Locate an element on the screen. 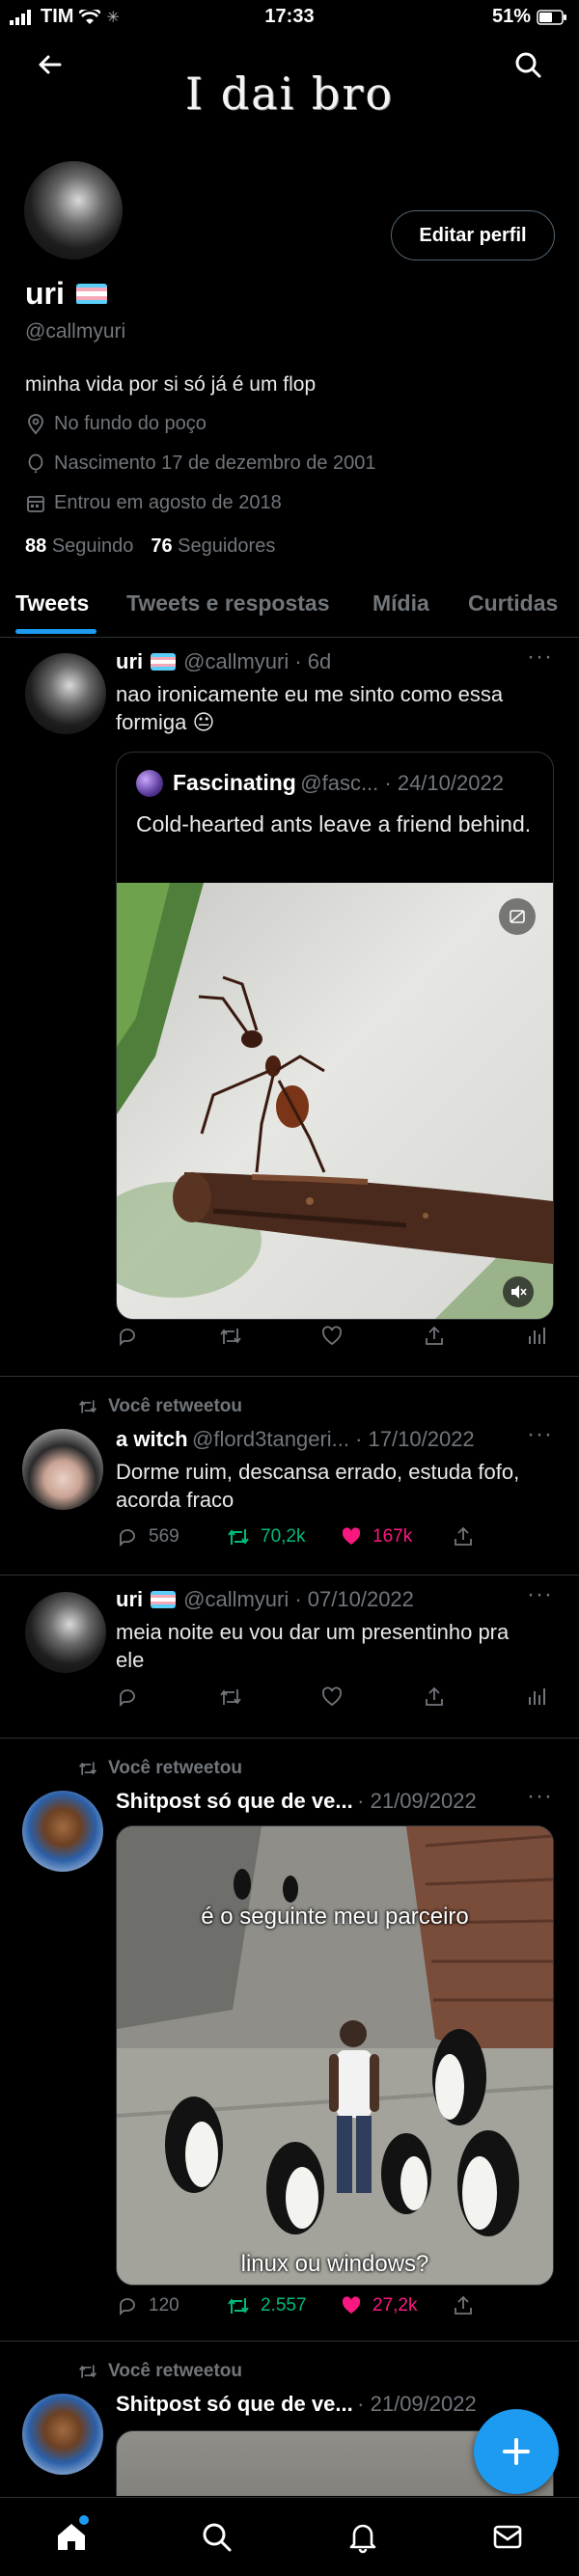 This screenshot has width=579, height=2576. explore-search-icon is located at coordinates (216, 2536).